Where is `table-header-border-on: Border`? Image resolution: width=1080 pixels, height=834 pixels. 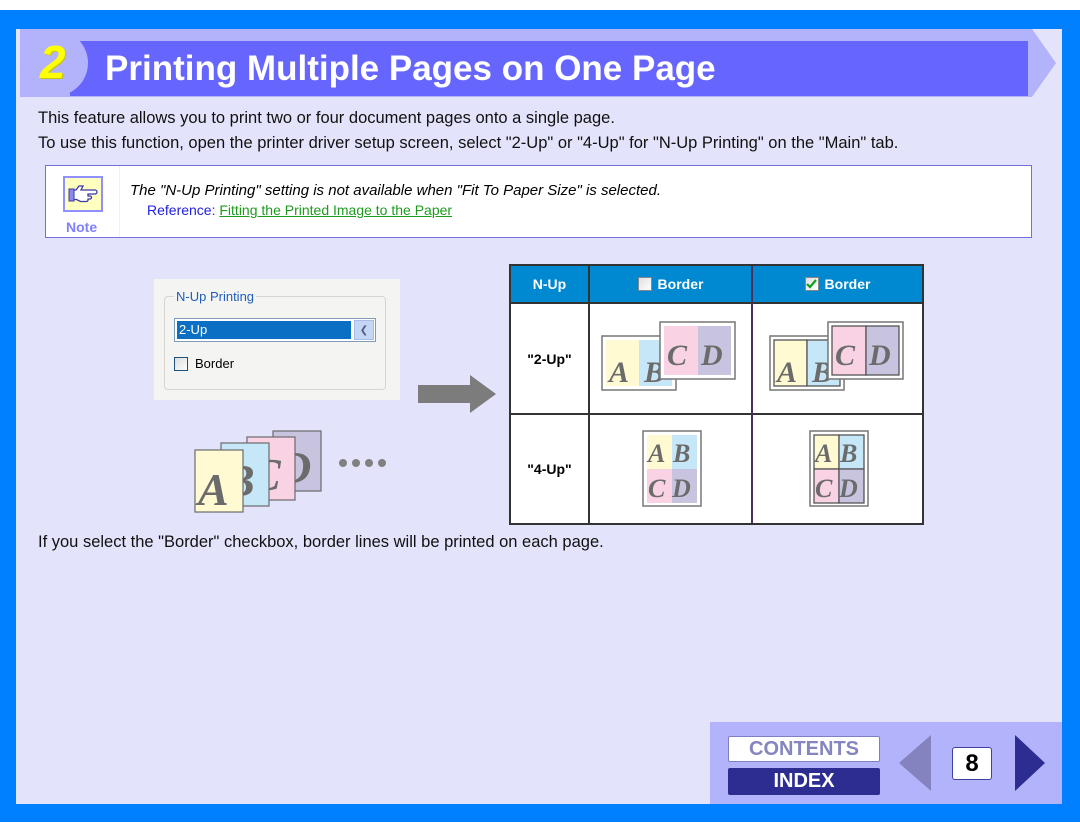 table-header-border-on: Border is located at coordinates (837, 284).